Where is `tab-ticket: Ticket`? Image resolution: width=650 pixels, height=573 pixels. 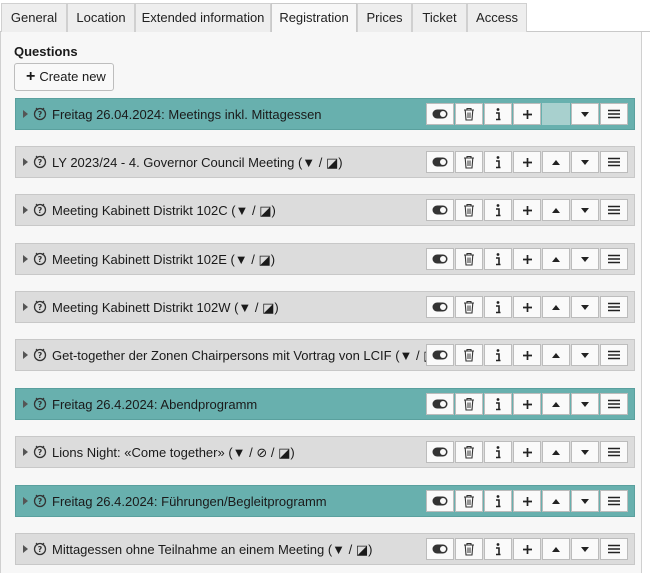
tab-ticket: Ticket is located at coordinates (439, 17).